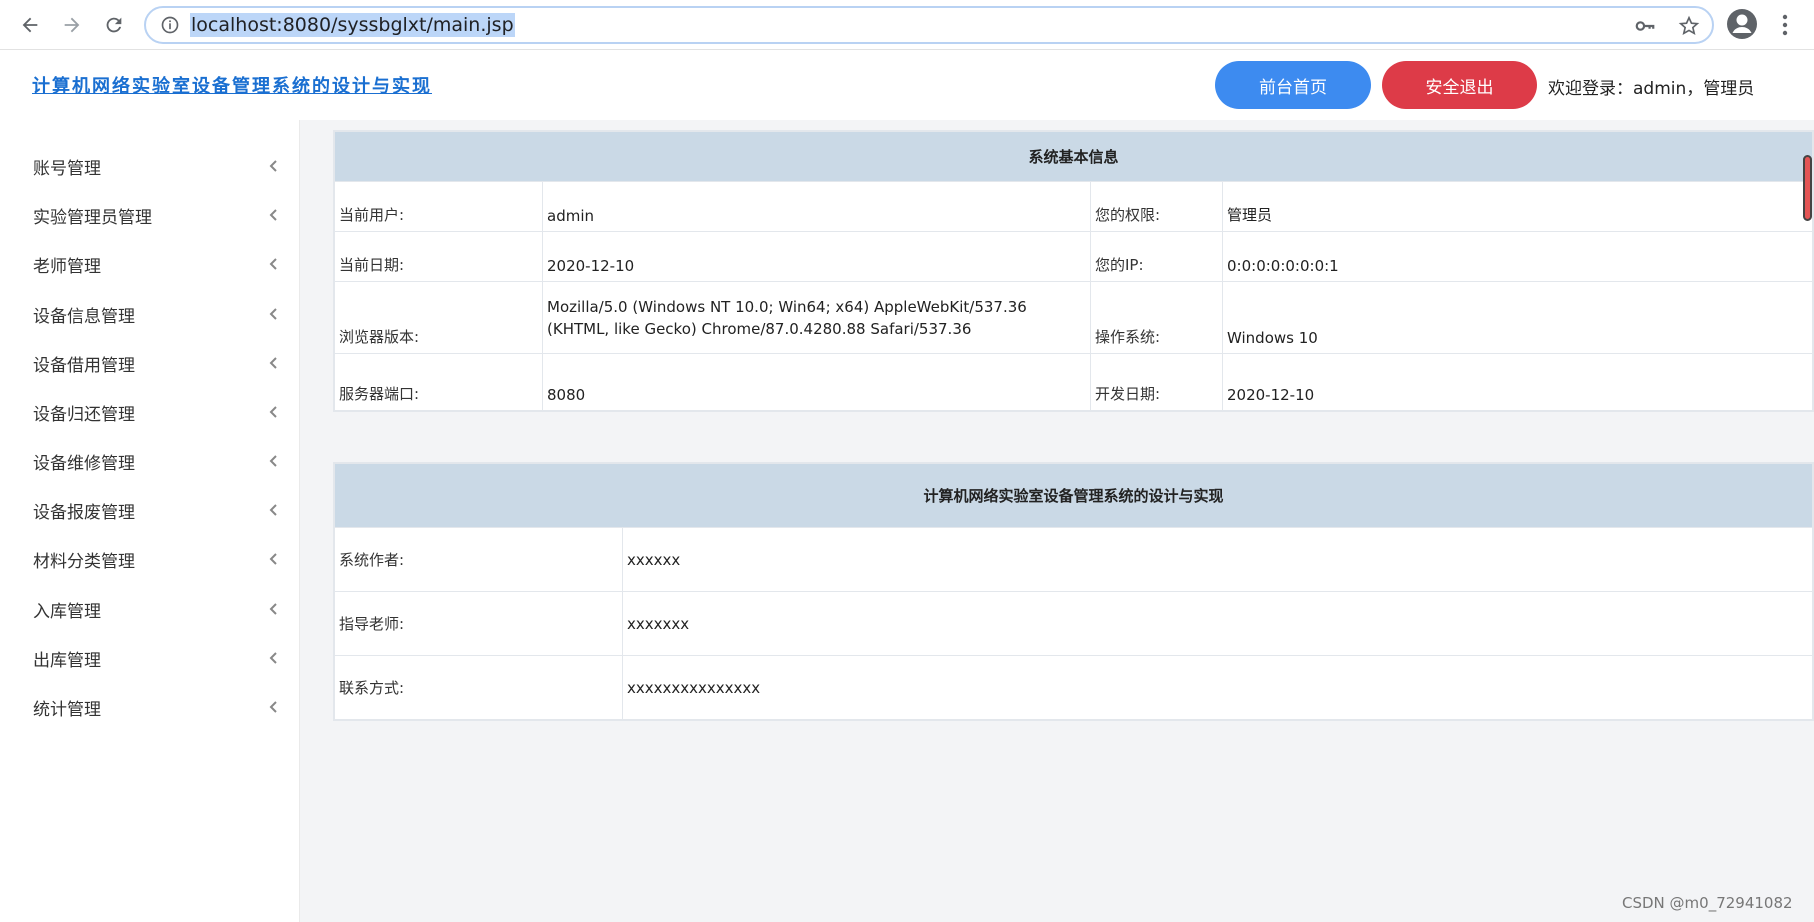 The width and height of the screenshot is (1814, 922). I want to click on sidebar-item-material-category: 材料分类管理, so click(150, 559).